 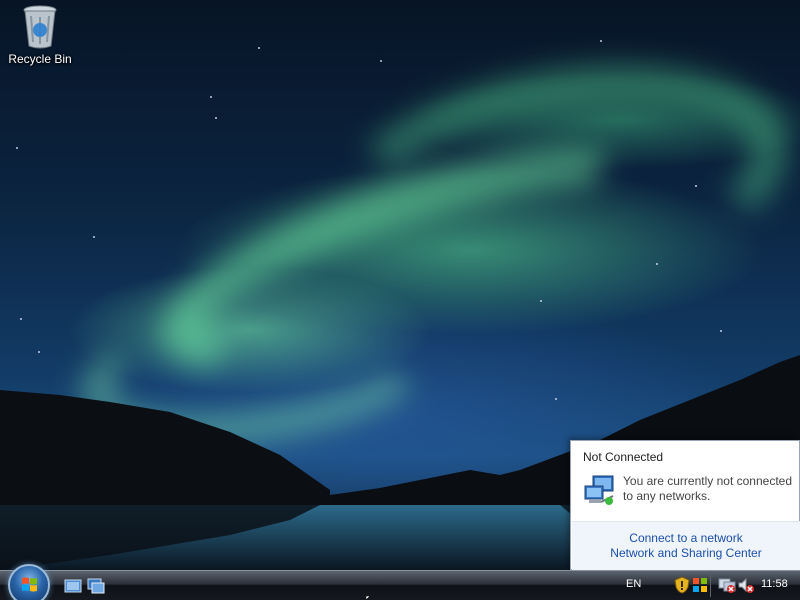 I want to click on language-indicator: EN, so click(x=633, y=584).